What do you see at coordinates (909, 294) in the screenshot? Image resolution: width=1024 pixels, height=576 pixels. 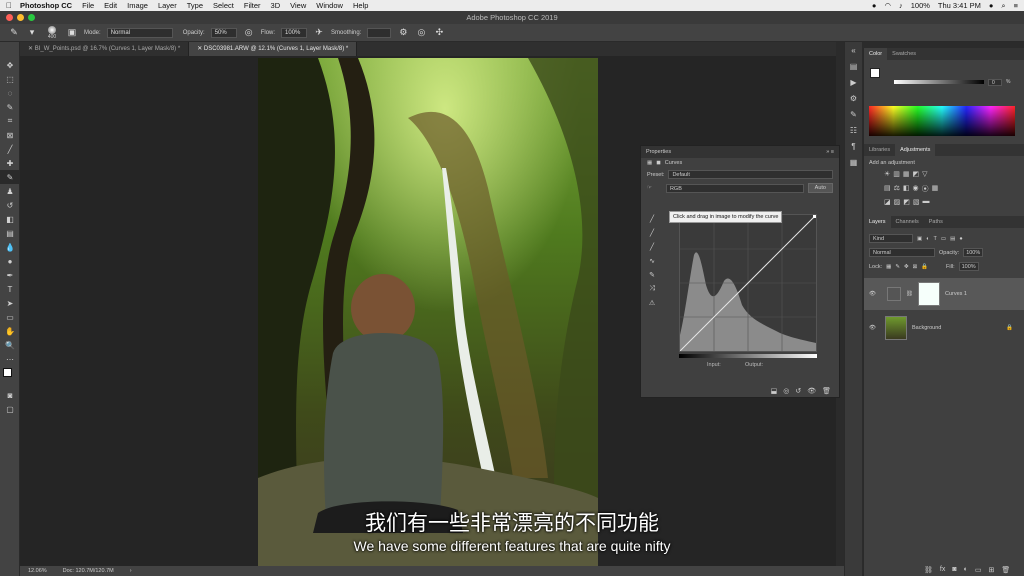 I see `chain-link-icon: ⛓` at bounding box center [909, 294].